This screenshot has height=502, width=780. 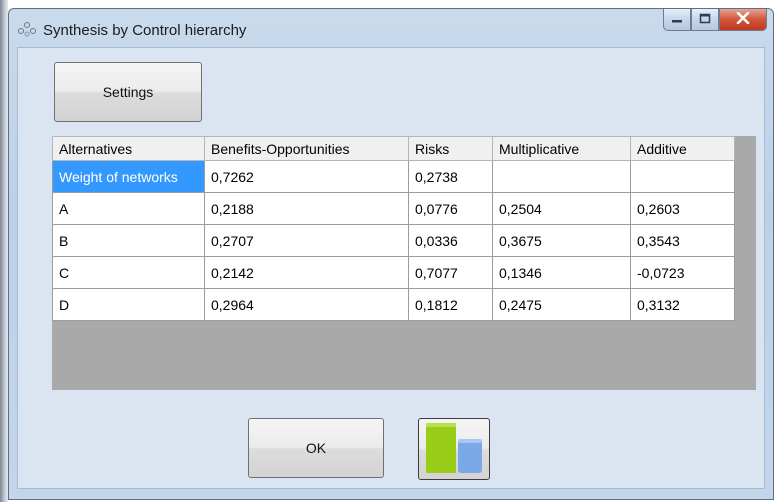 I want to click on table-cell: 0,2504, so click(x=561, y=208).